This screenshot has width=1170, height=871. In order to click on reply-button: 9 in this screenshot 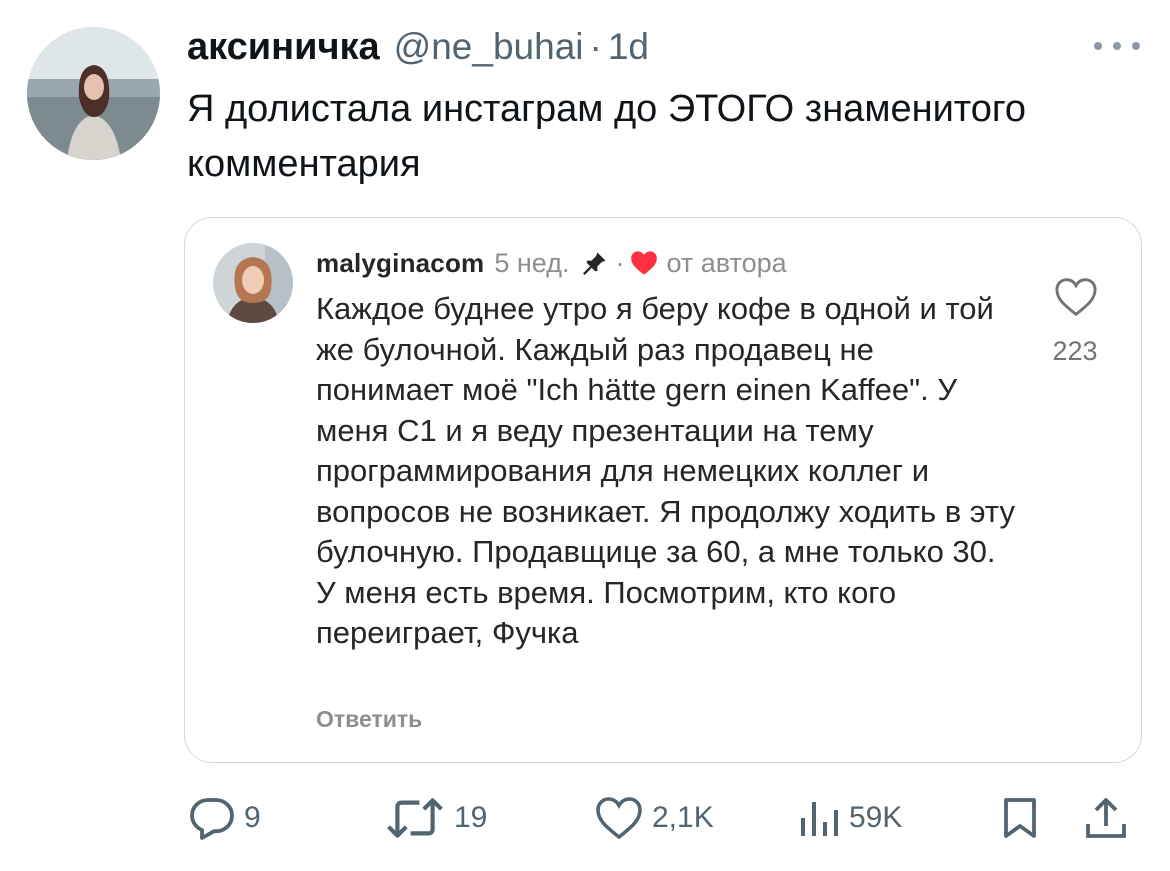, I will do `click(224, 818)`.